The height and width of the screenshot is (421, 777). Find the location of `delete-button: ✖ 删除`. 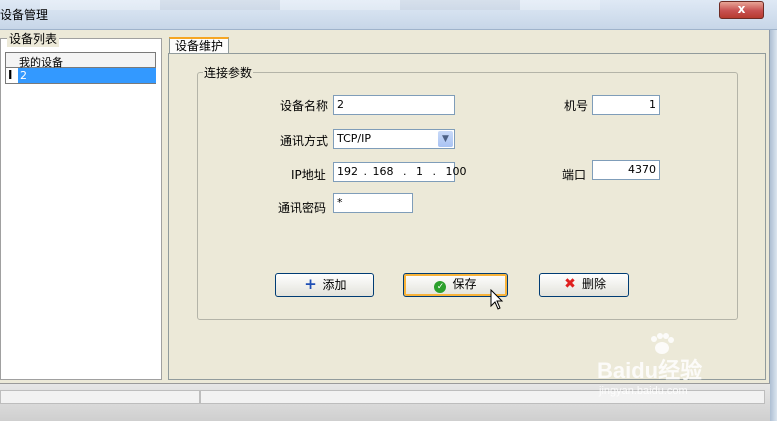

delete-button: ✖ 删除 is located at coordinates (584, 285).